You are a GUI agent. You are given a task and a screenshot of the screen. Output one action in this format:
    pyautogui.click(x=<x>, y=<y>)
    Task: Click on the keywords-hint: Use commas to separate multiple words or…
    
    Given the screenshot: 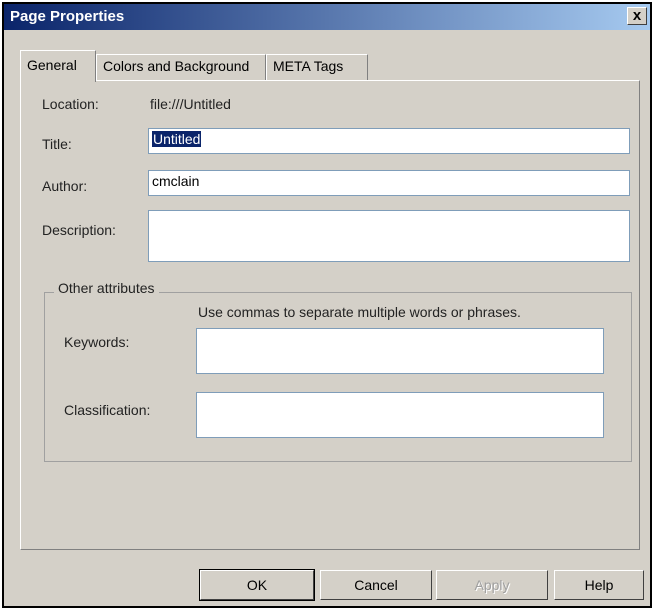 What is the action you would take?
    pyautogui.click(x=359, y=312)
    